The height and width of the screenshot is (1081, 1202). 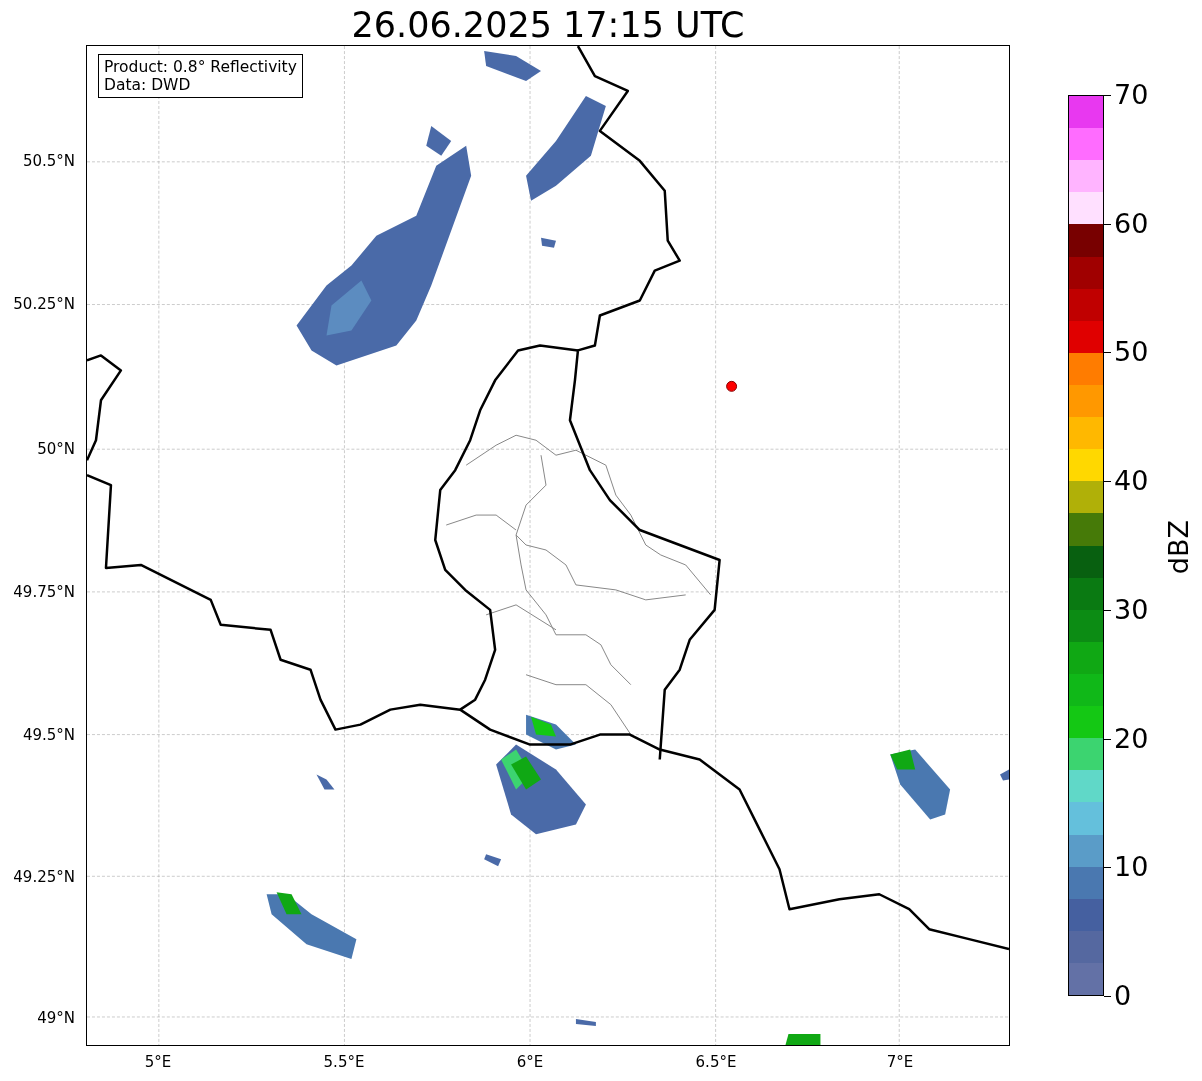 I want to click on colorbar-tick-label: 70, so click(x=1131, y=95).